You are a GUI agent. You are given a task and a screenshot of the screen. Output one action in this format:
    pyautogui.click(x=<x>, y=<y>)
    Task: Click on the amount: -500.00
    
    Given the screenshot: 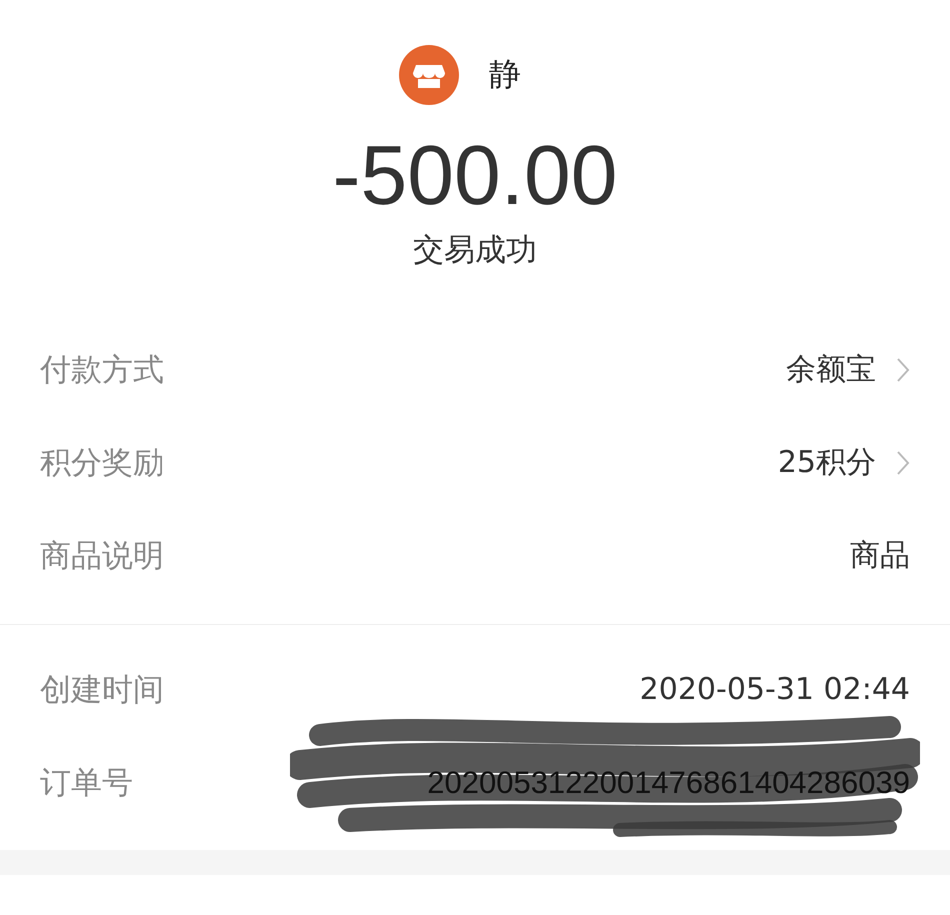 What is the action you would take?
    pyautogui.click(x=475, y=175)
    